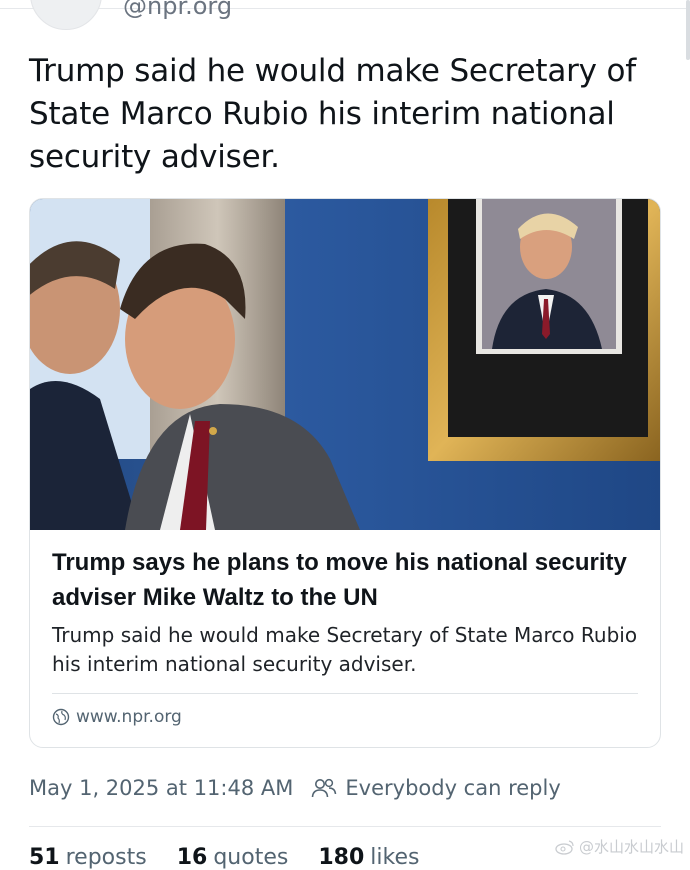 This screenshot has height=870, width=690. Describe the element at coordinates (345, 8) in the screenshot. I see `top-divider` at that location.